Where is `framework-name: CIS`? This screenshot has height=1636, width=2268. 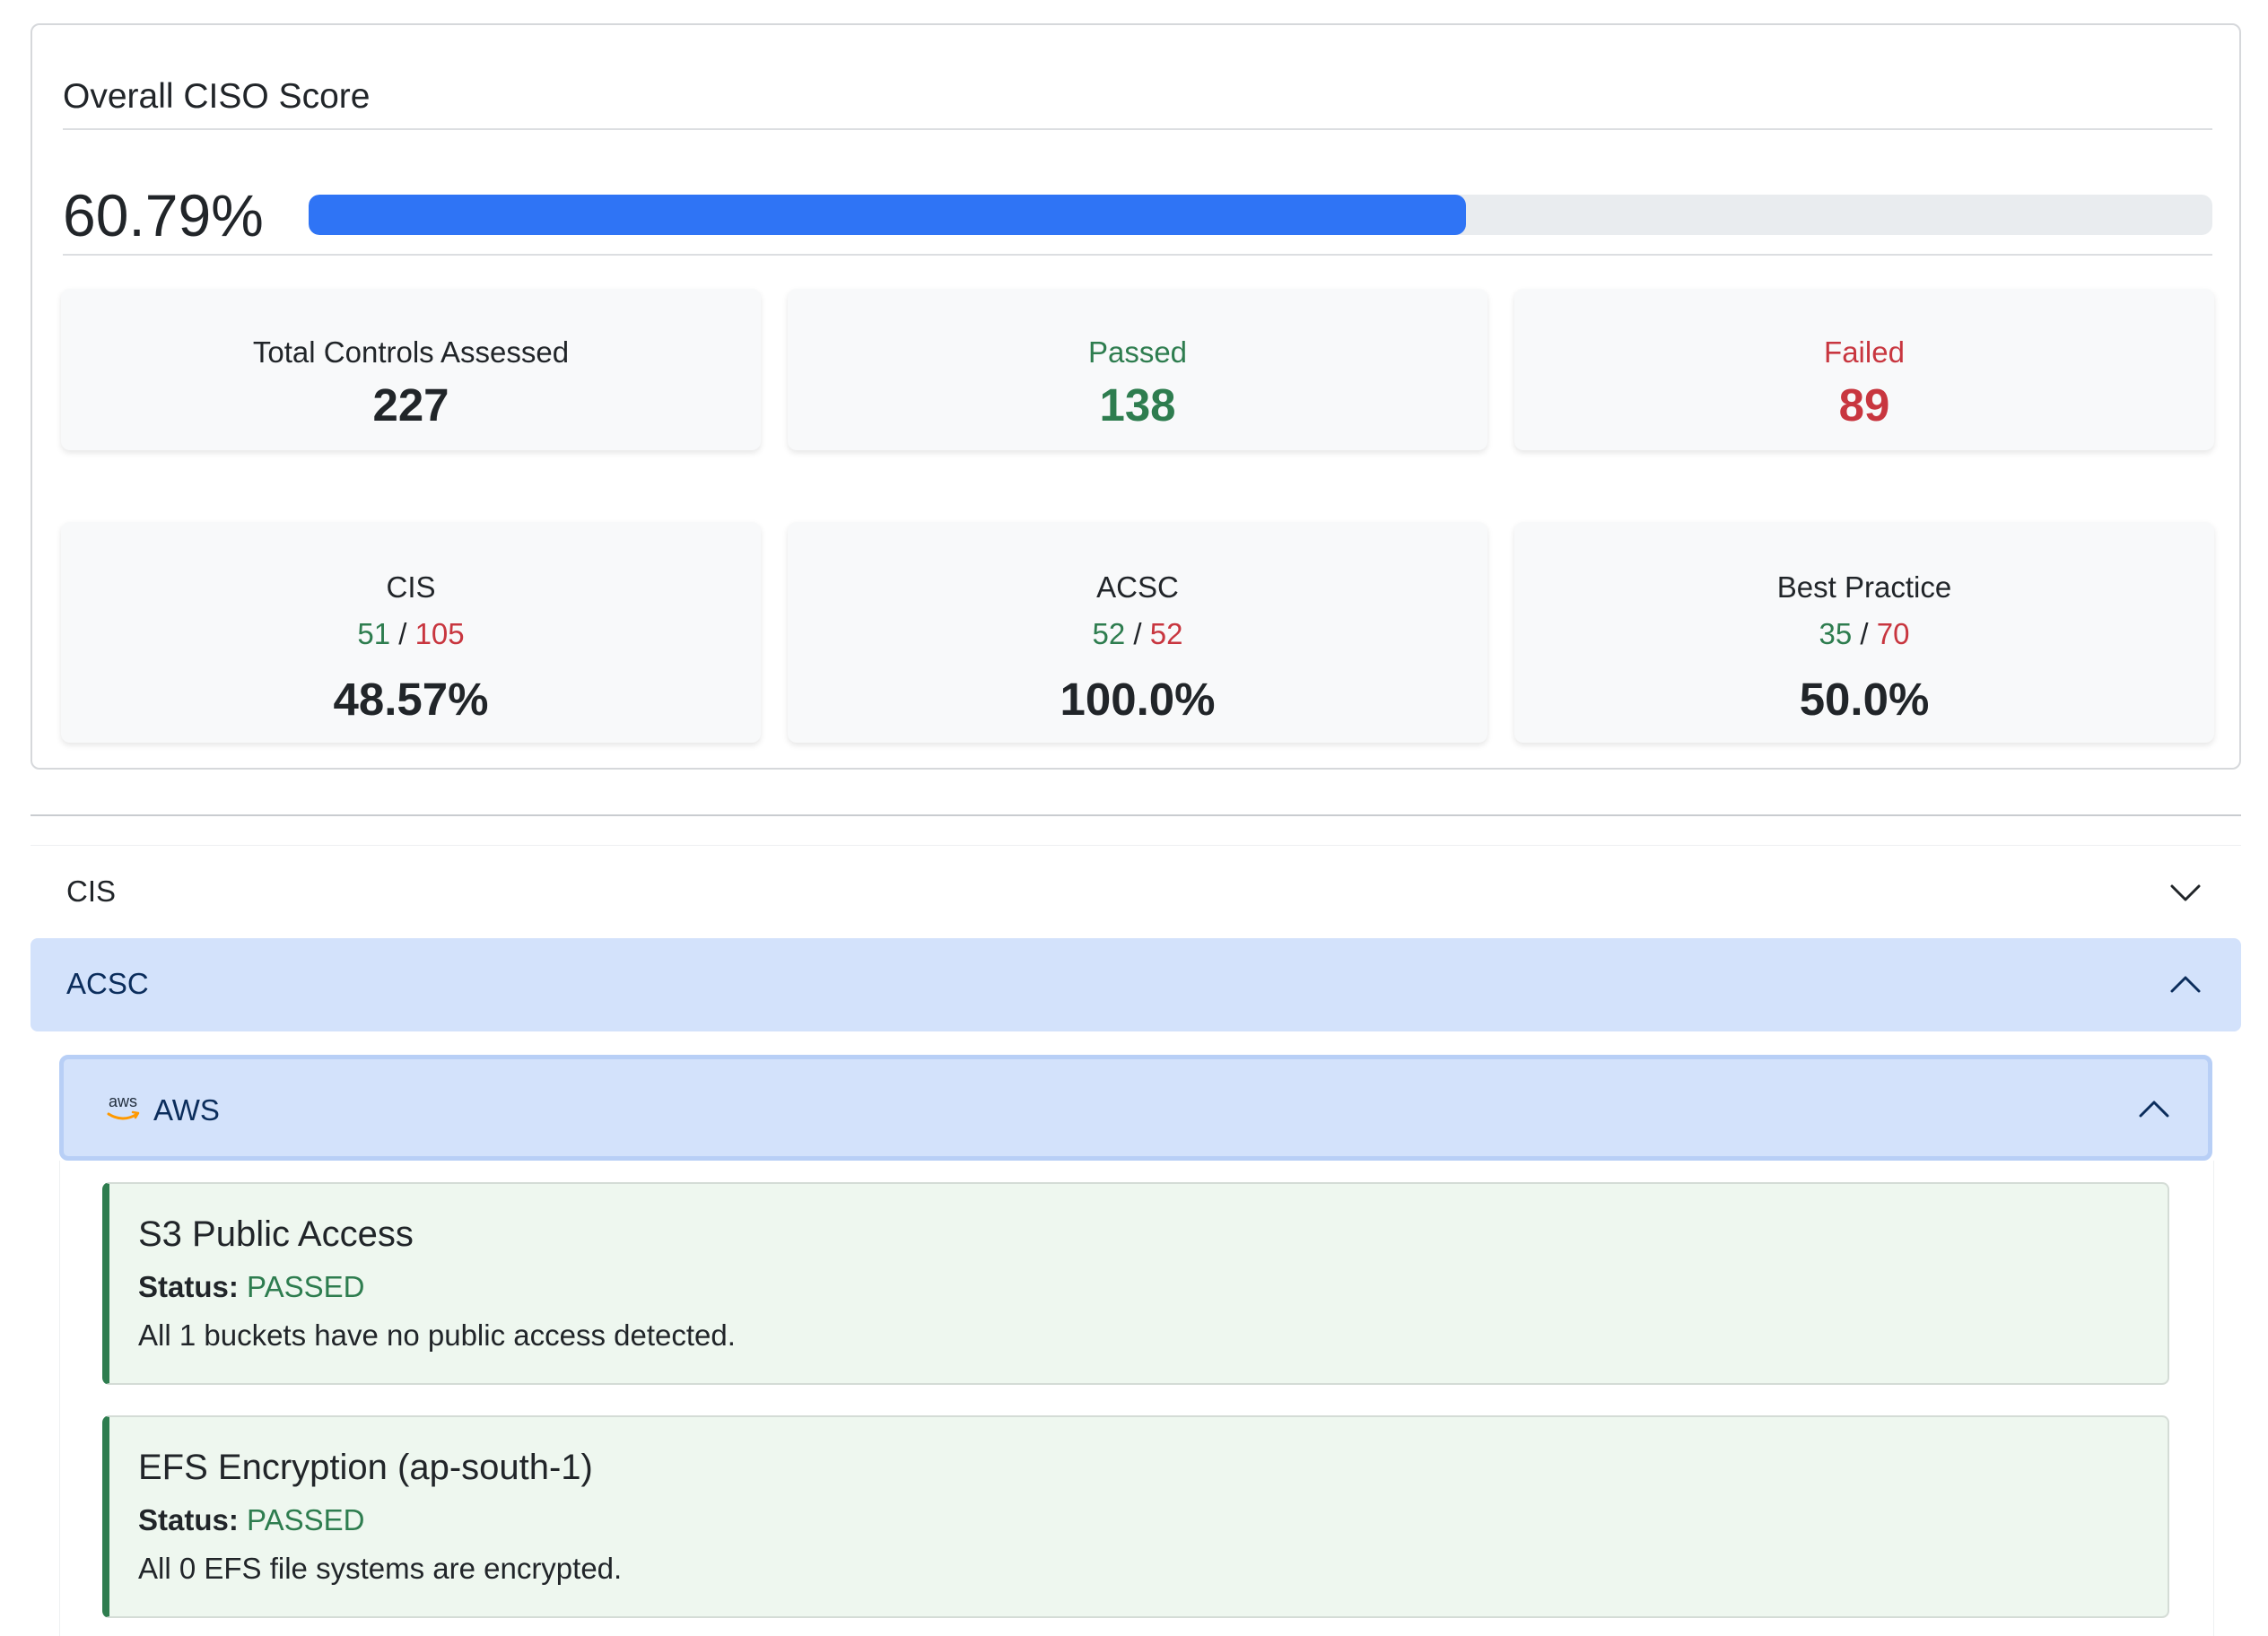
framework-name: CIS is located at coordinates (411, 587).